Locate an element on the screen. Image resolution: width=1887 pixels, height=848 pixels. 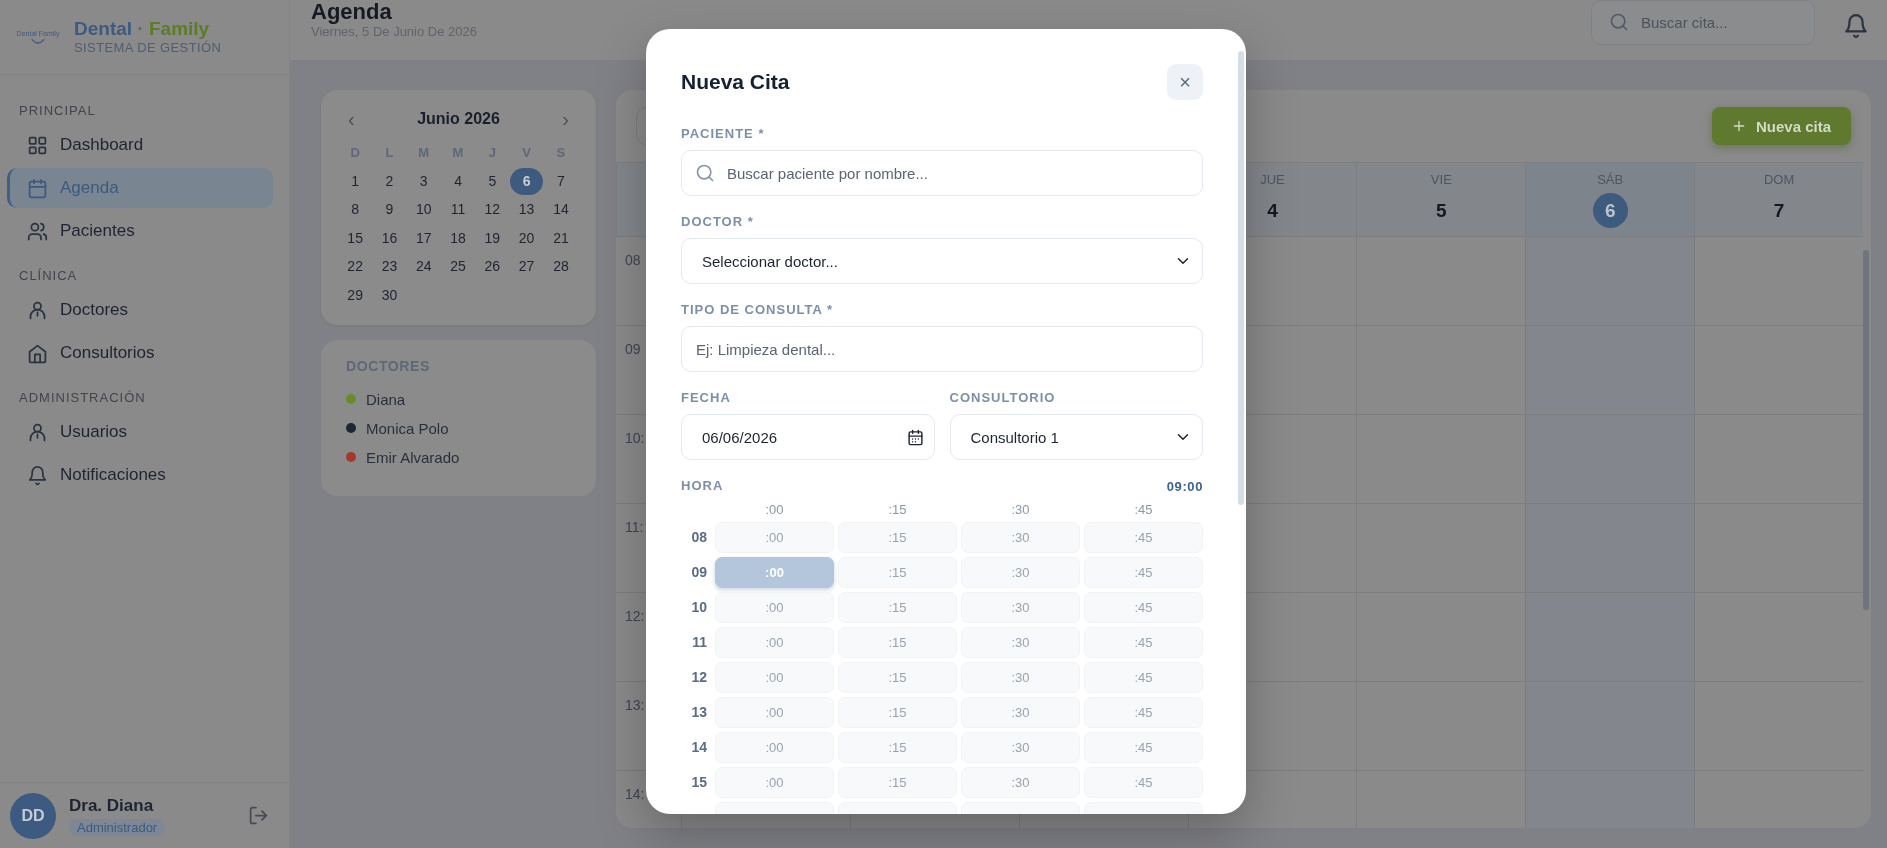
calendar-day: 11 is located at coordinates (458, 209).